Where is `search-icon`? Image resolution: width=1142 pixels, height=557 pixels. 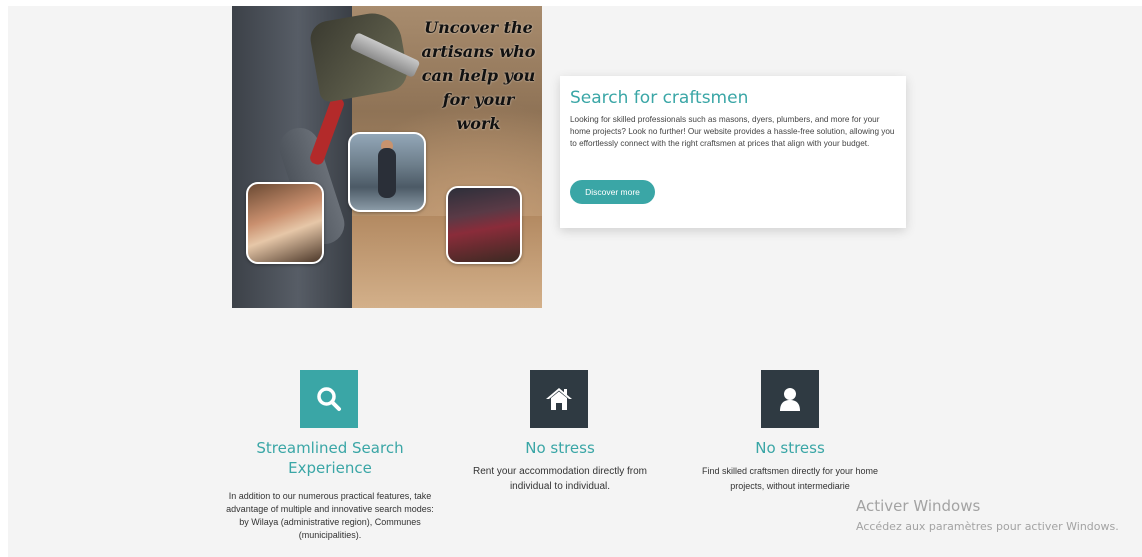
search-icon is located at coordinates (329, 399).